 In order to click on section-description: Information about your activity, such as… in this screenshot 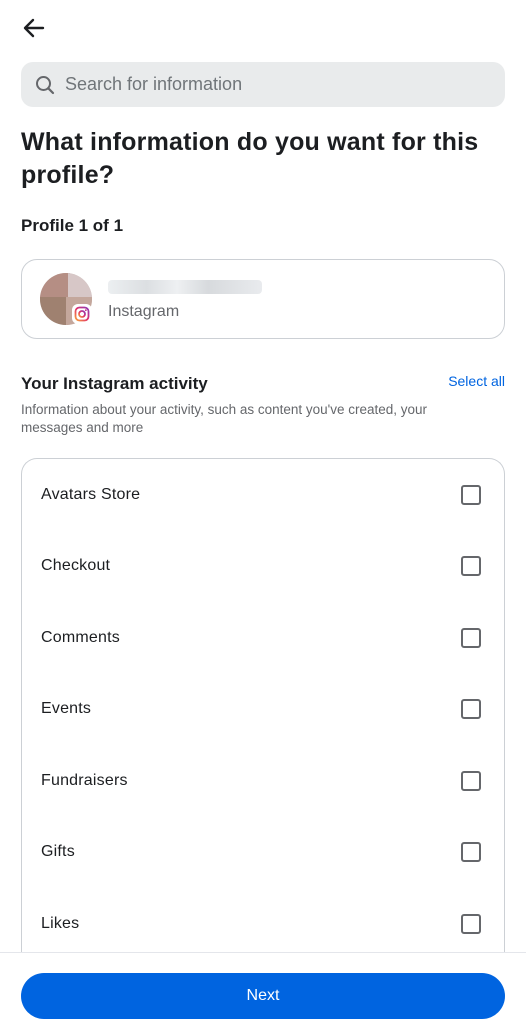, I will do `click(224, 418)`.